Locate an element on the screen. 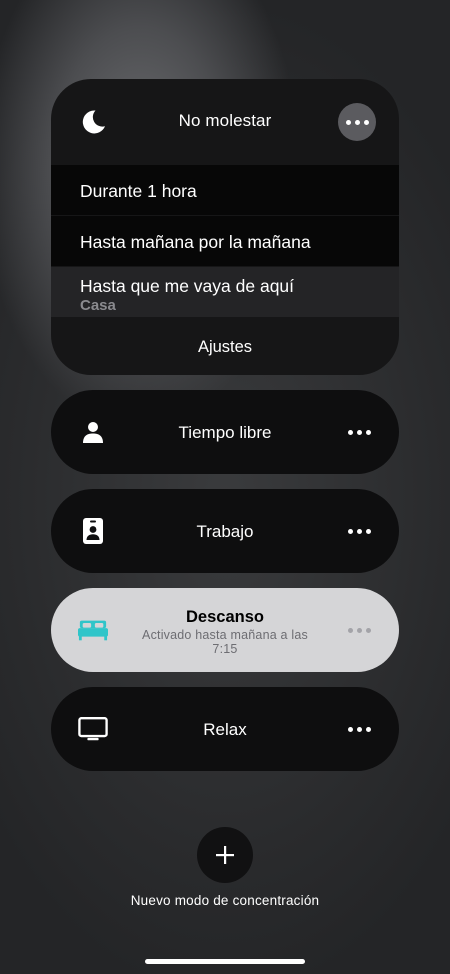 This screenshot has height=974, width=450. mode-tiempo-libre: Tiempo libre is located at coordinates (225, 432).